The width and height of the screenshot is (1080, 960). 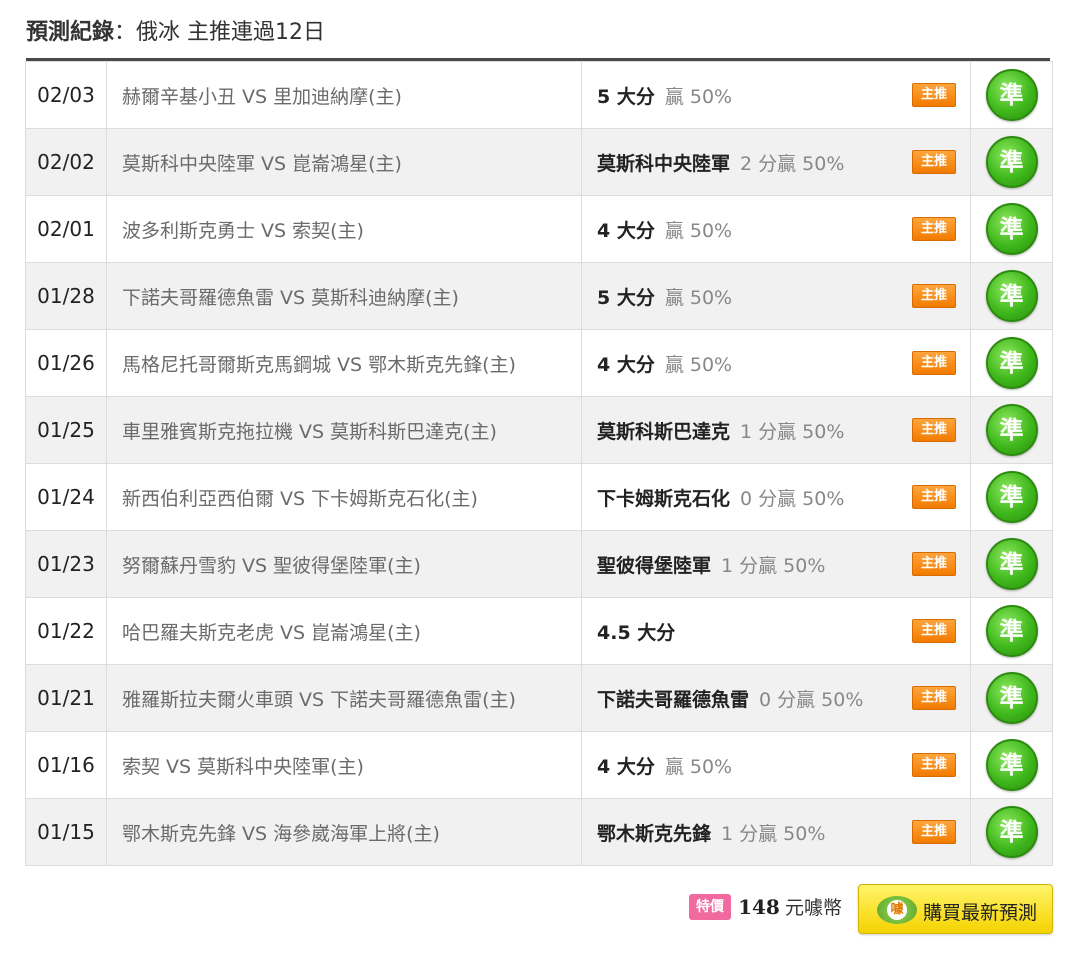 I want to click on row-match: 新西伯利亞西伯爾 VS 下卡姆斯克石化(主), so click(x=344, y=497).